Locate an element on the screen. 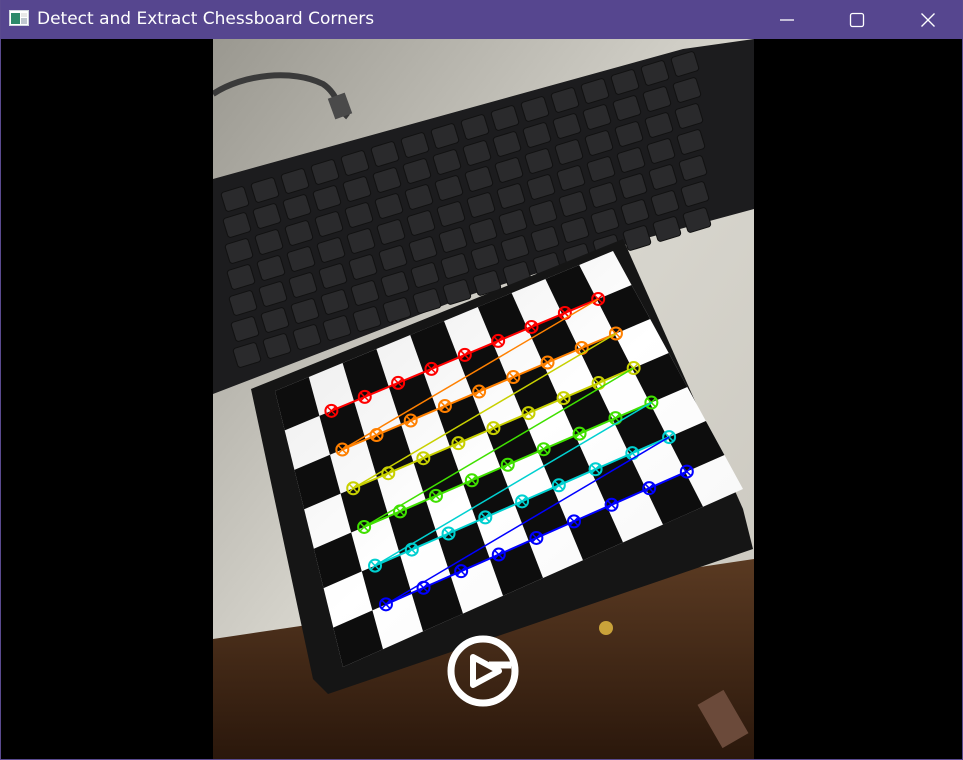  app-window-icon is located at coordinates (19, 18).